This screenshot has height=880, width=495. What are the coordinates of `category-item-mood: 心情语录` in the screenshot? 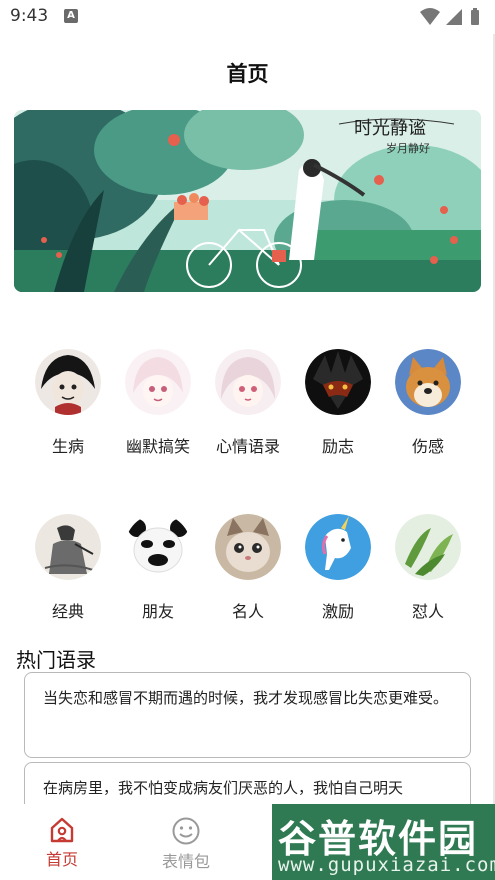 It's located at (248, 403).